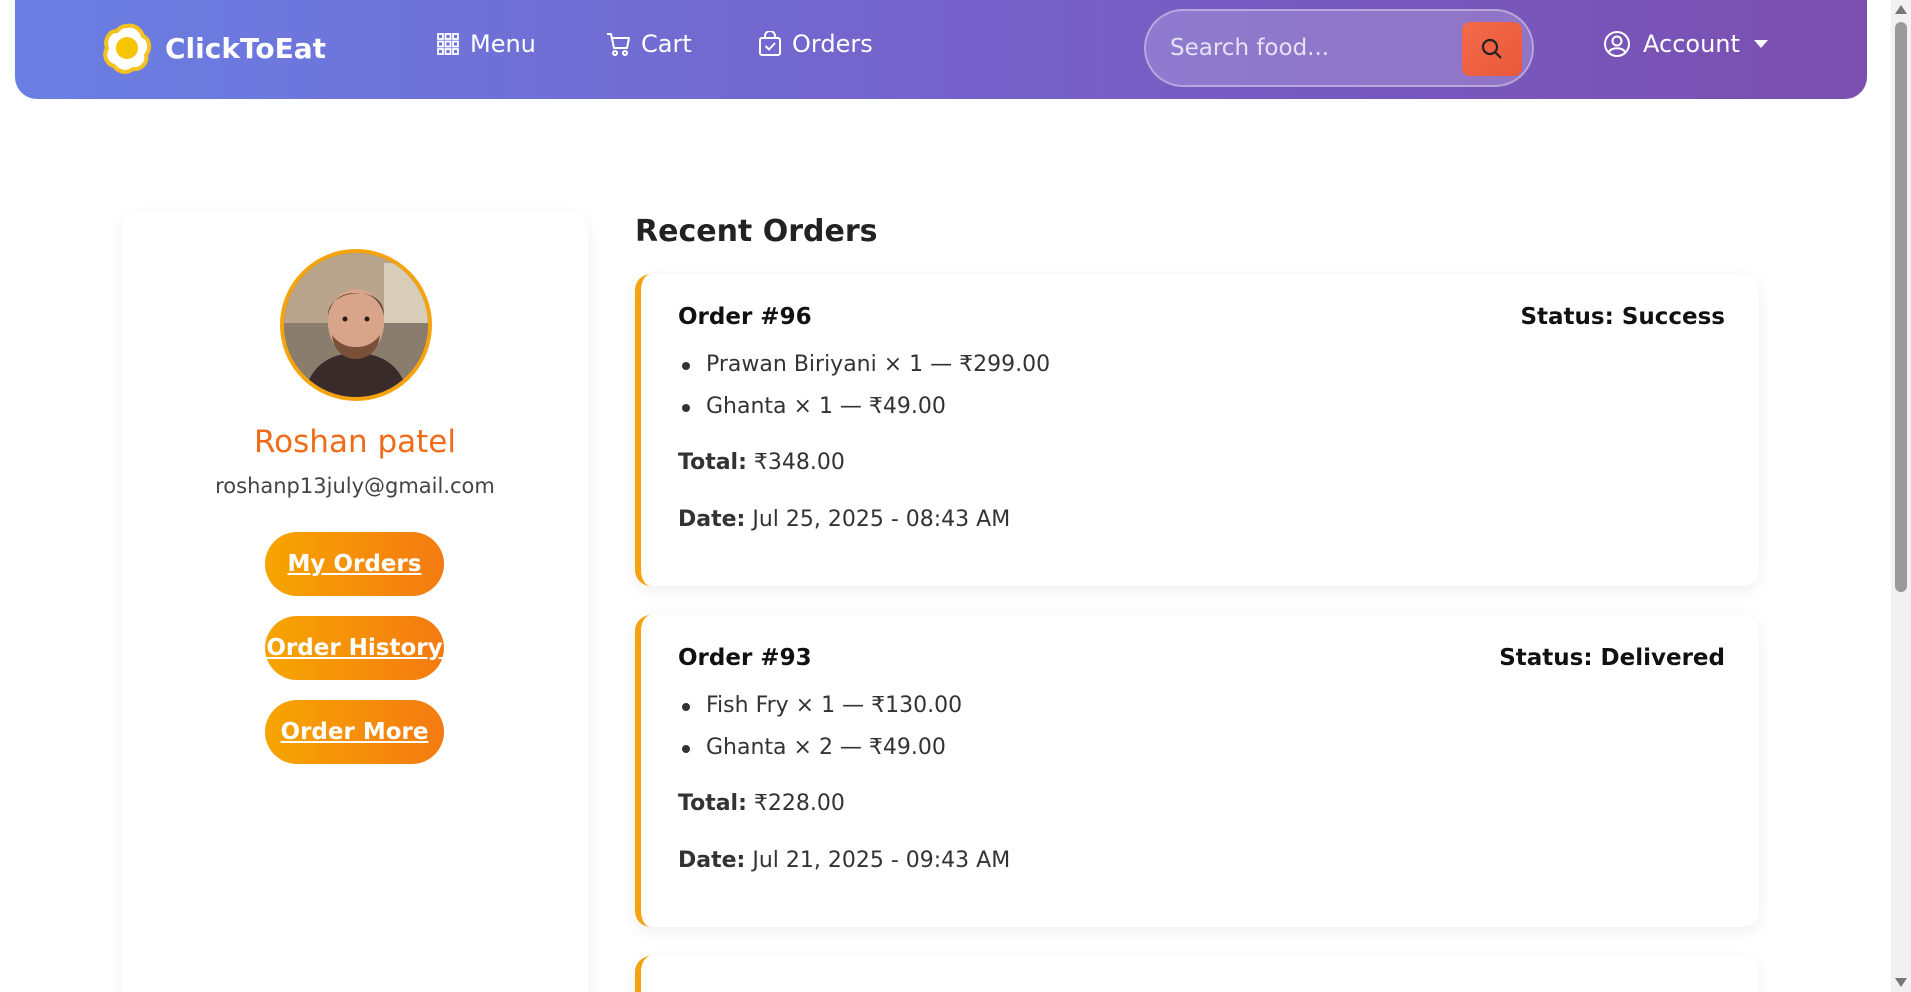 The width and height of the screenshot is (1911, 992). I want to click on nav-menu-link: Menu, so click(486, 44).